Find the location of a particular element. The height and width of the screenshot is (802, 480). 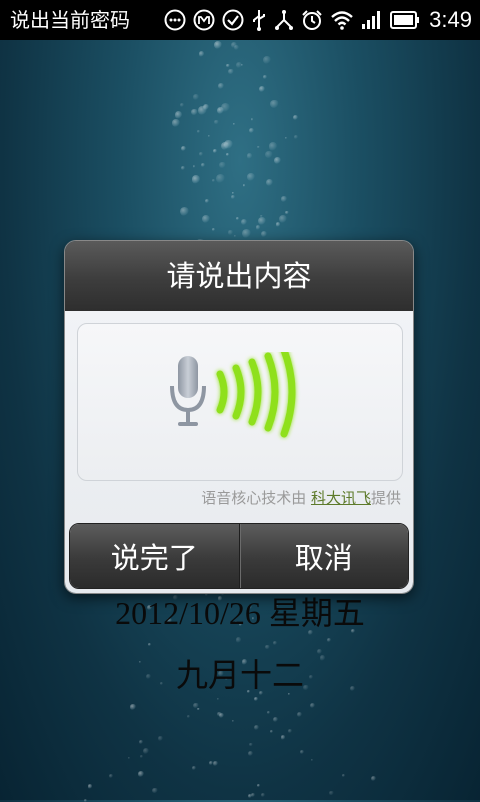

done-button: 说完了 is located at coordinates (154, 556).